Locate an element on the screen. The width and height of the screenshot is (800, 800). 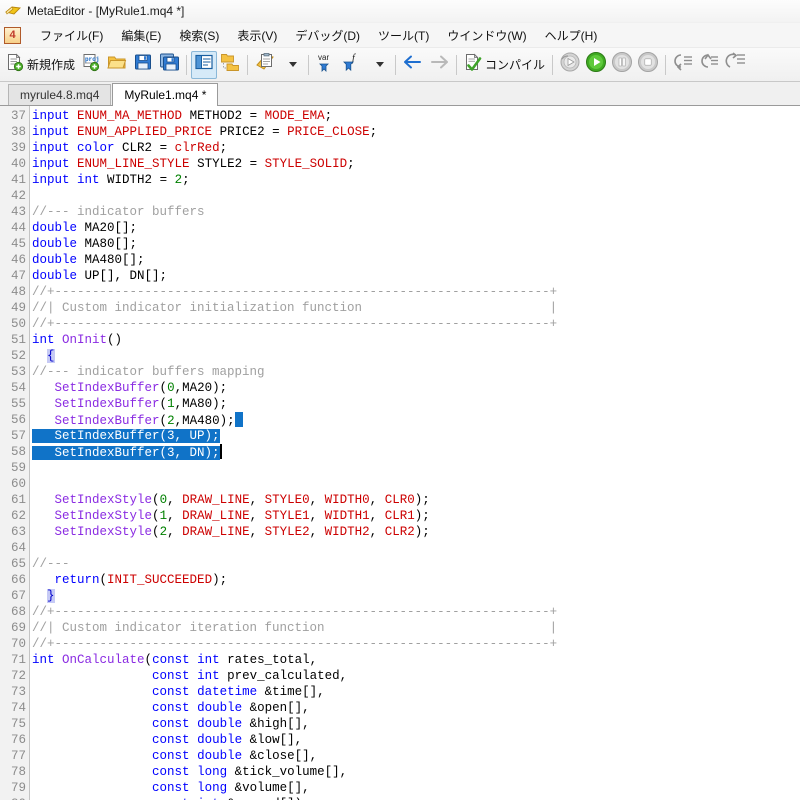
line-number: 79 is located at coordinates (18, 788).